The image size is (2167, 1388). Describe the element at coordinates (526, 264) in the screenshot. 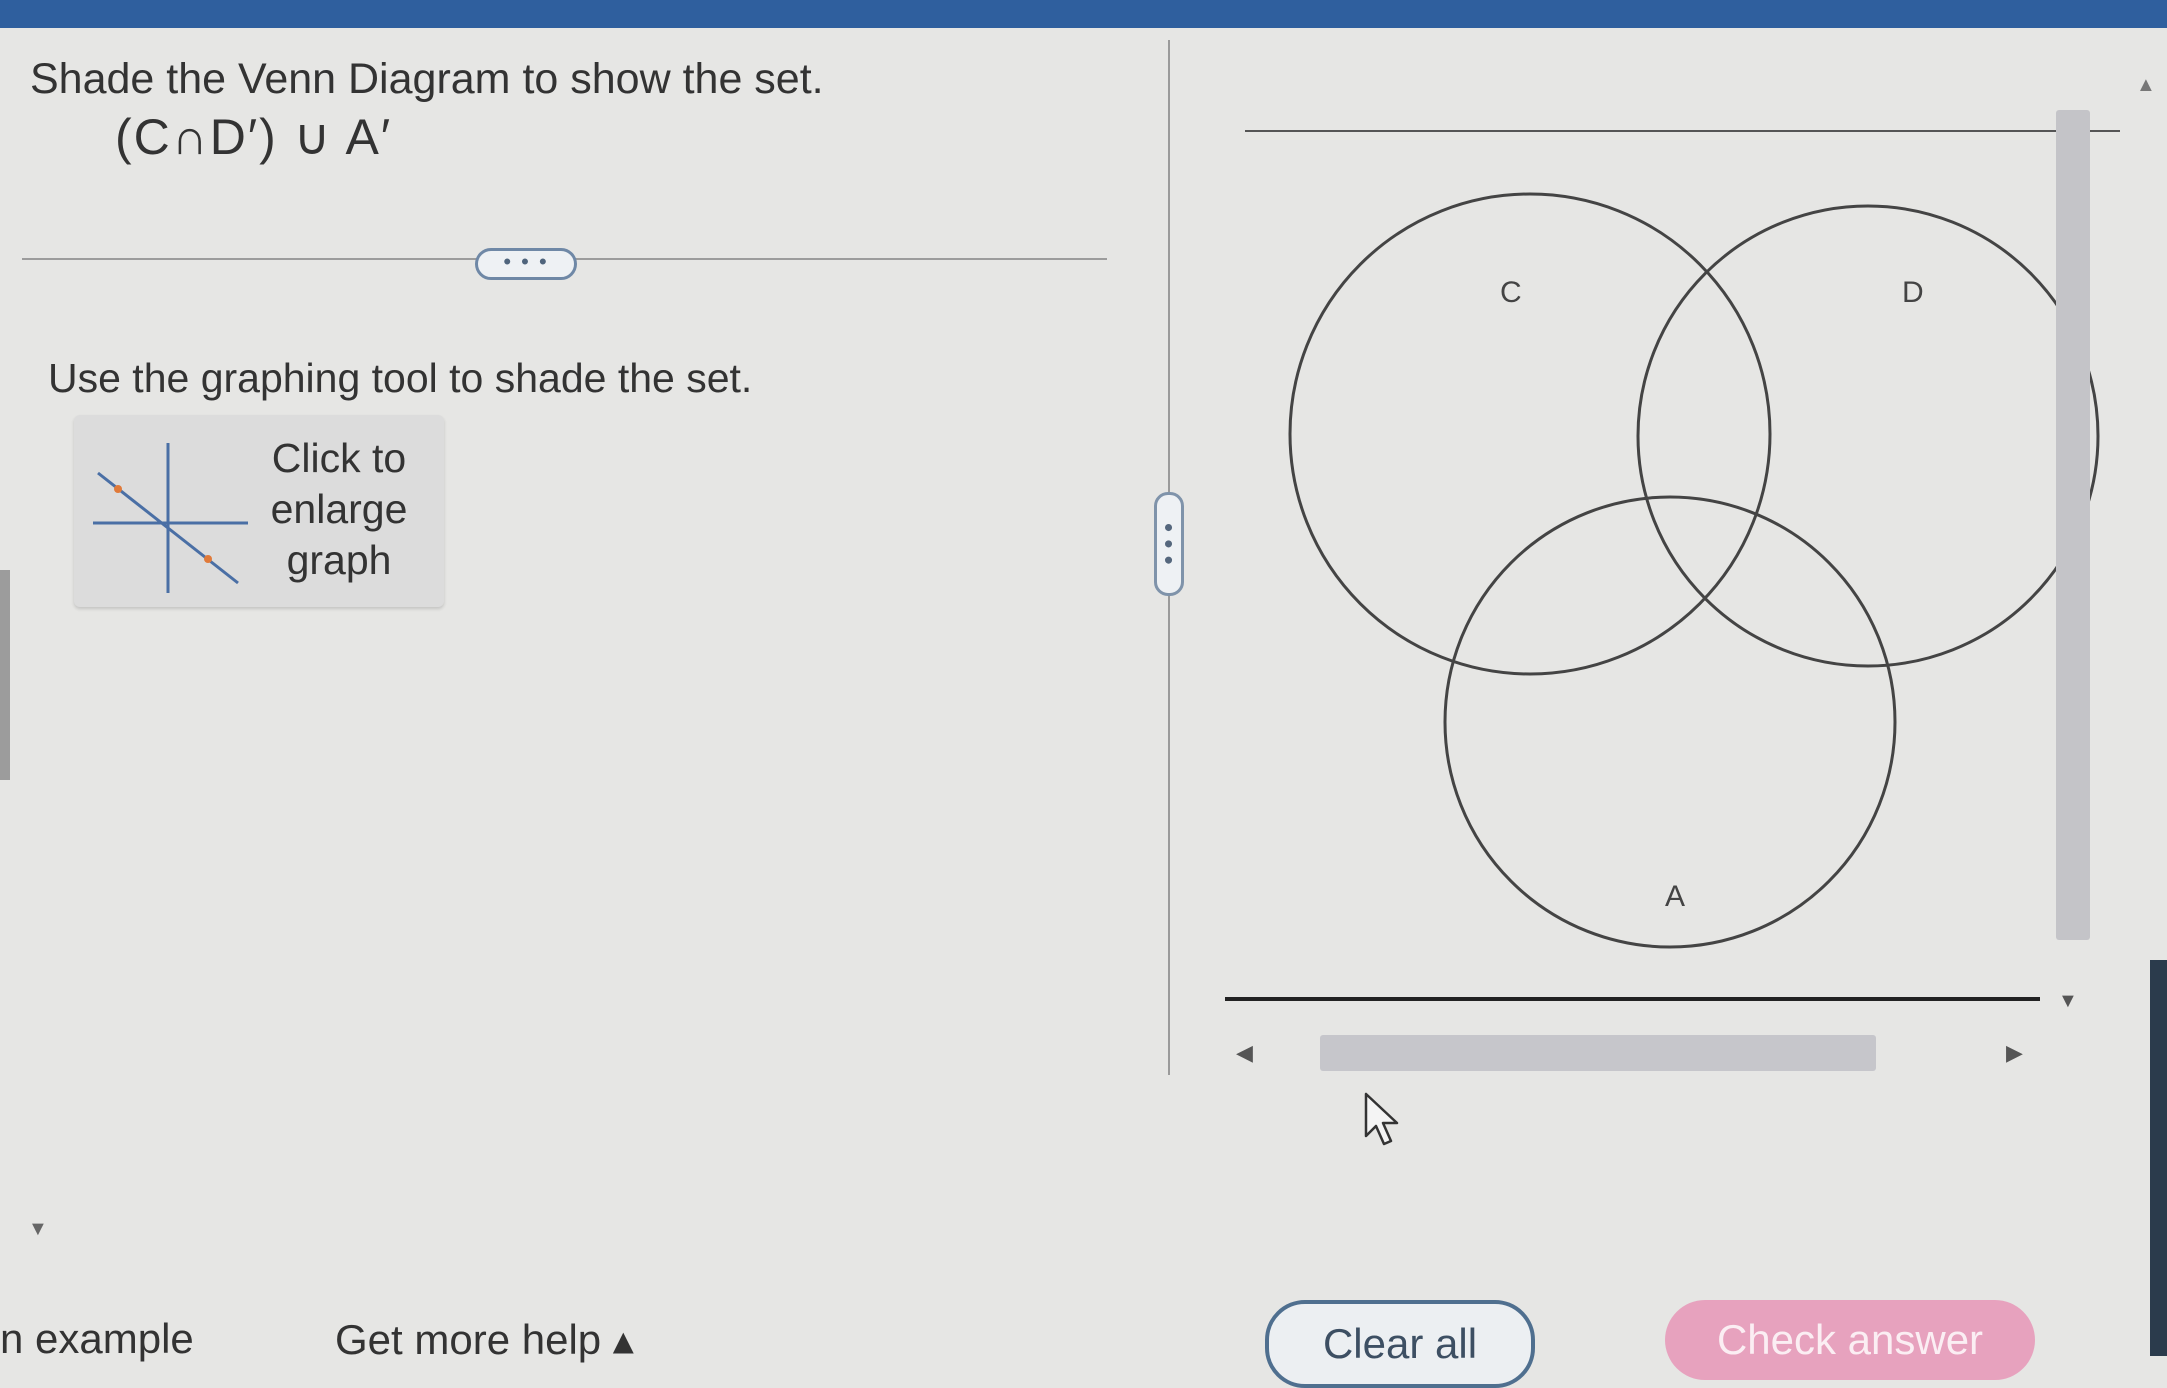

I see `expand-more-button: • • •` at that location.